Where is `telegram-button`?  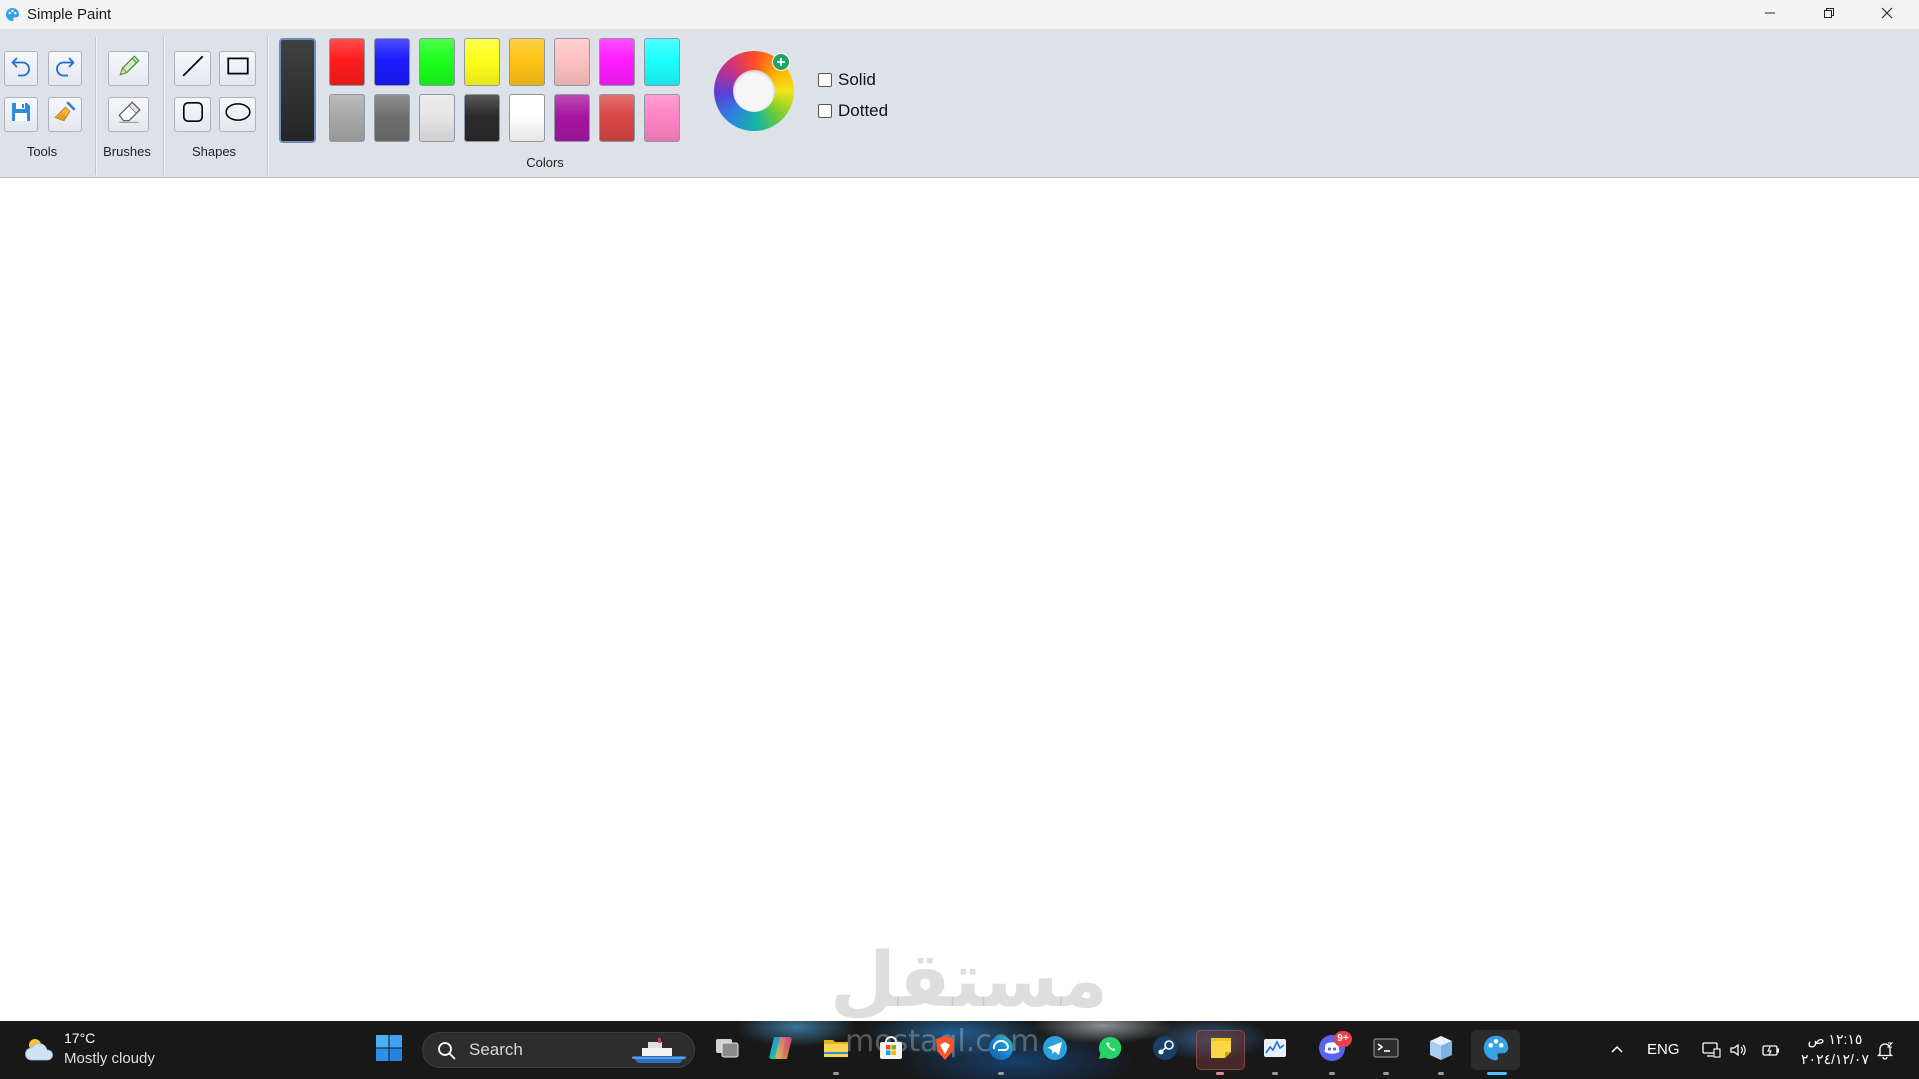
telegram-button is located at coordinates (1055, 1050).